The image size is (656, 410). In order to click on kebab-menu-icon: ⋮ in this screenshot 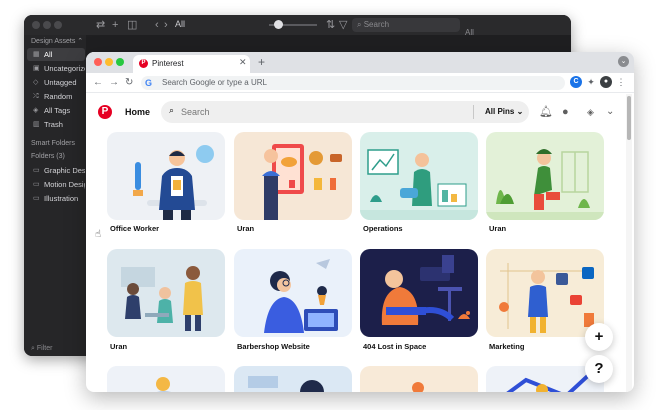, I will do `click(621, 82)`.